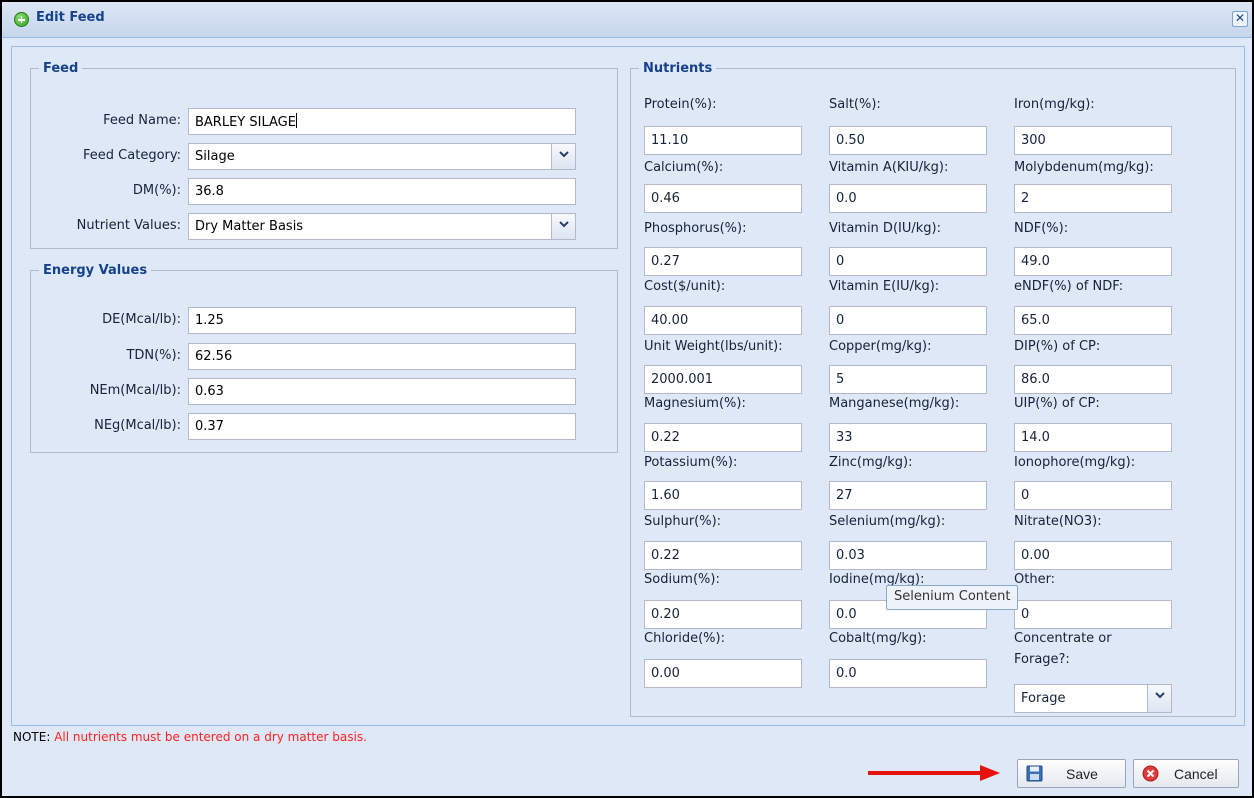  Describe the element at coordinates (1150, 773) in the screenshot. I see `cancel-circle-icon` at that location.